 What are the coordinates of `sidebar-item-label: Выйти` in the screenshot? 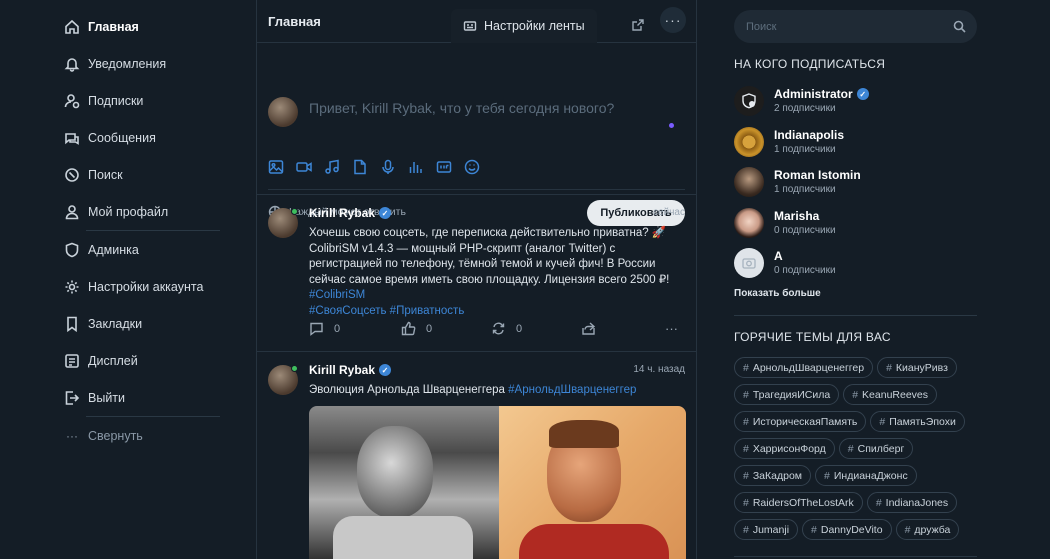 It's located at (107, 397).